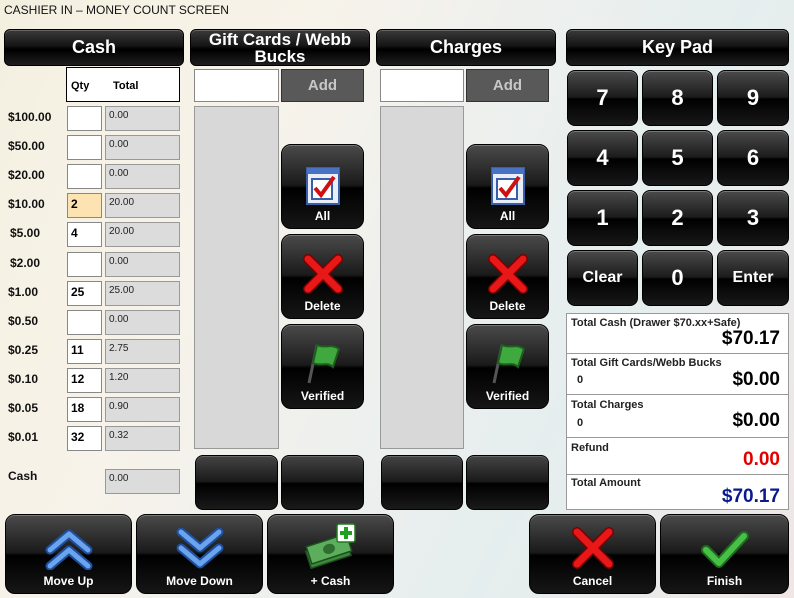  I want to click on qty-input: 11, so click(84, 351).